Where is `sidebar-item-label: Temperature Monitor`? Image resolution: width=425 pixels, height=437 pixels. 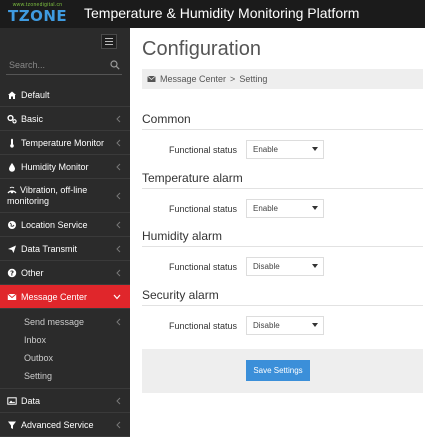
sidebar-item-label: Temperature Monitor is located at coordinates (63, 142).